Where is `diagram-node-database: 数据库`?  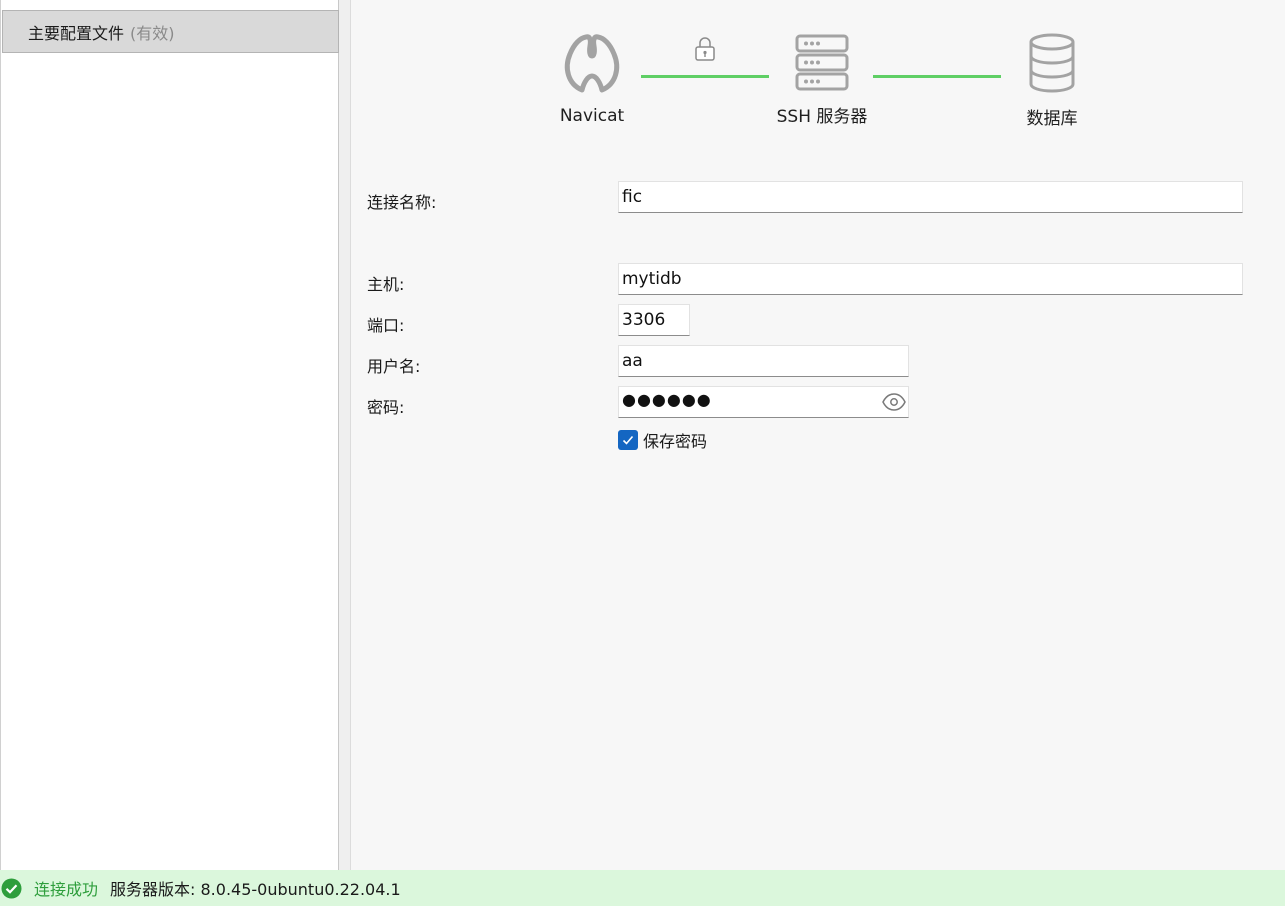
diagram-node-database: 数据库 is located at coordinates (1052, 80).